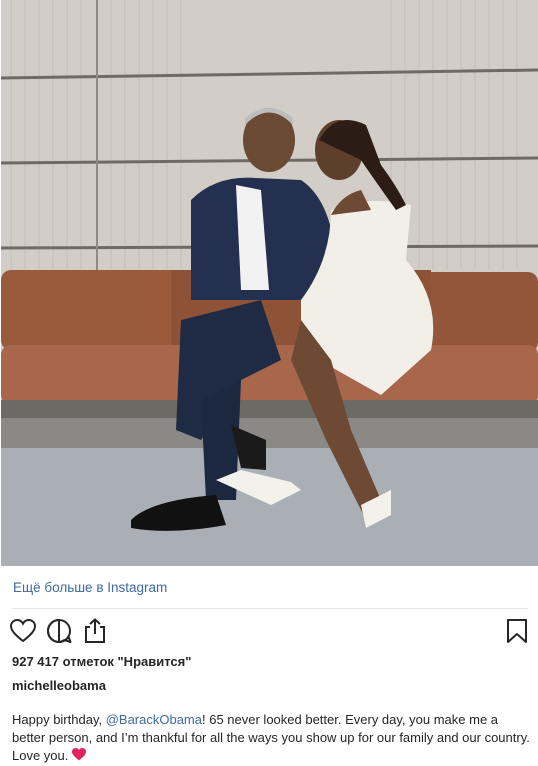 The height and width of the screenshot is (766, 538). I want to click on action-bar, so click(269, 631).